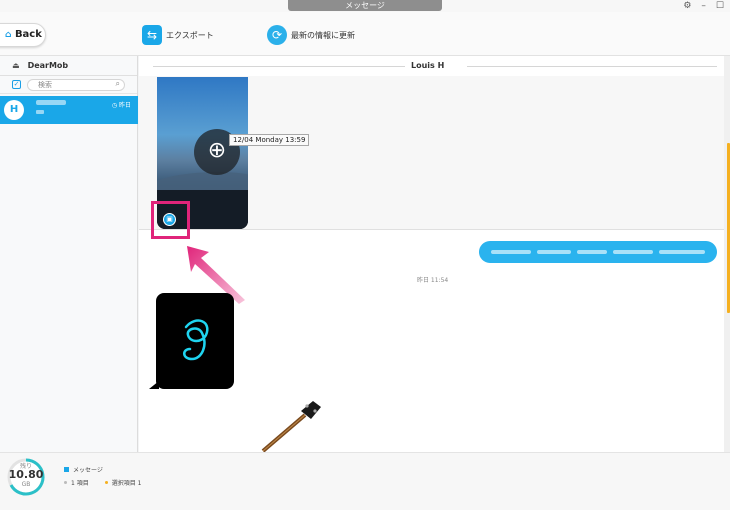 The height and width of the screenshot is (510, 730). I want to click on title-bar: メッセージ ⚙ – ☐, so click(365, 6).